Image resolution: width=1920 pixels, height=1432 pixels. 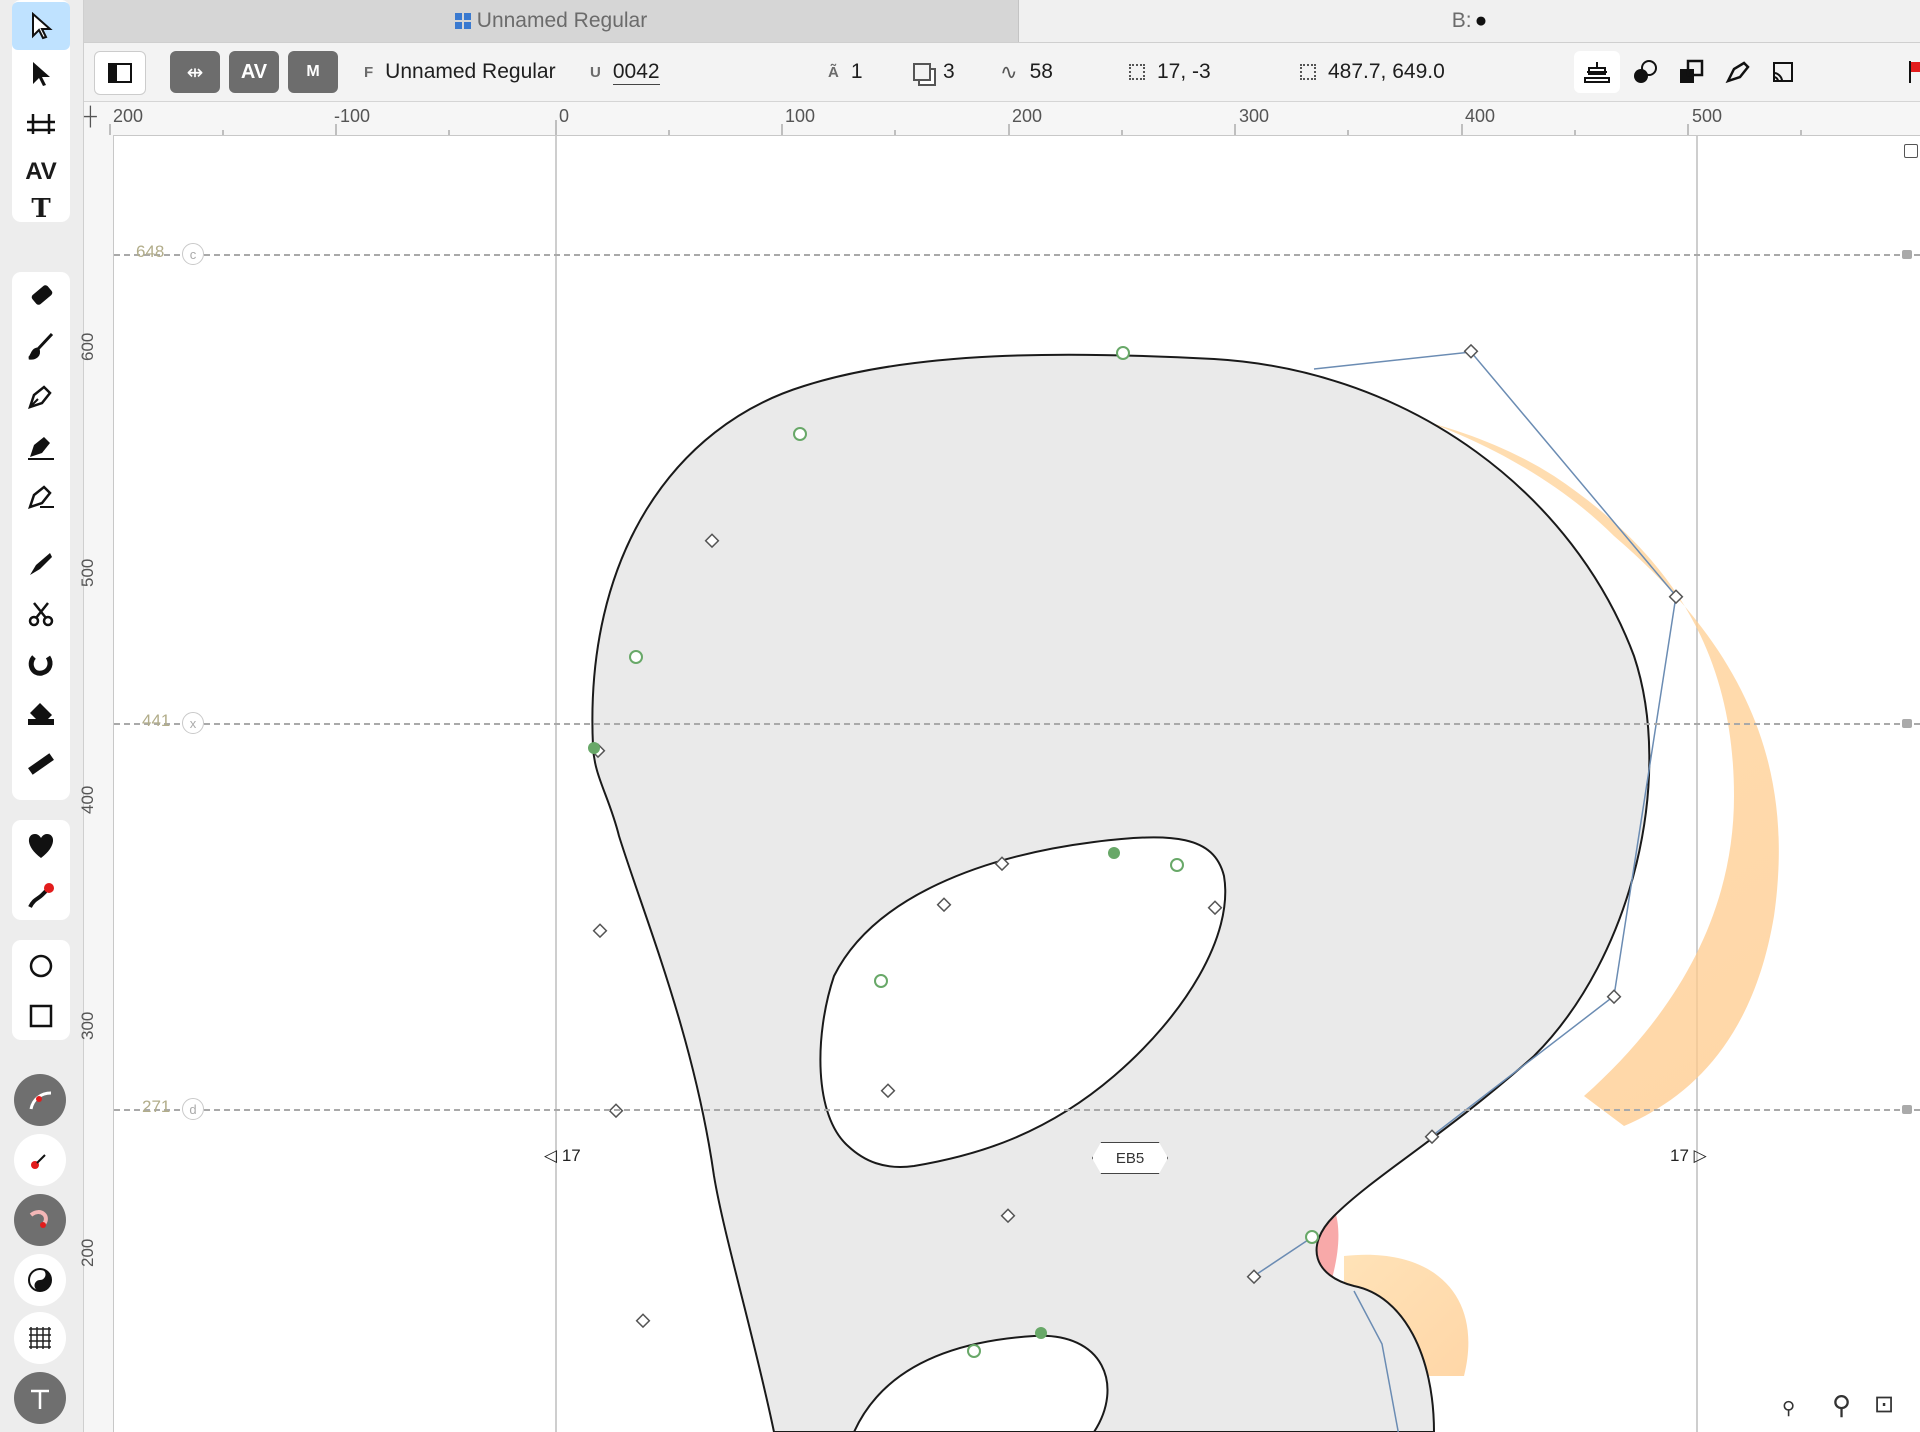 I want to click on unicode-field: U 0042, so click(x=625, y=72).